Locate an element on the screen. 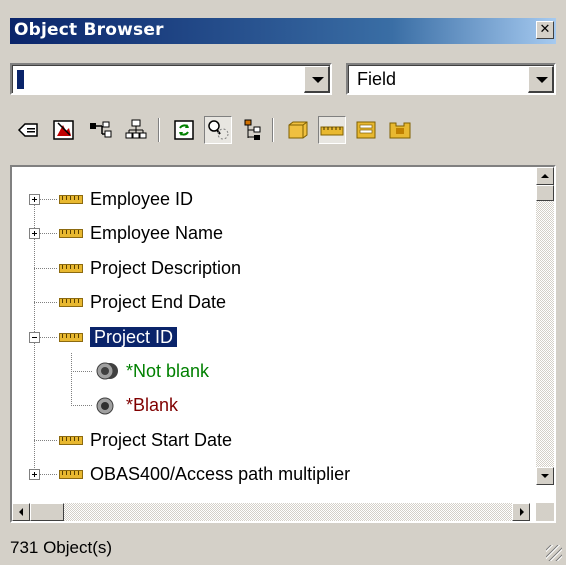  library-button is located at coordinates (400, 130).